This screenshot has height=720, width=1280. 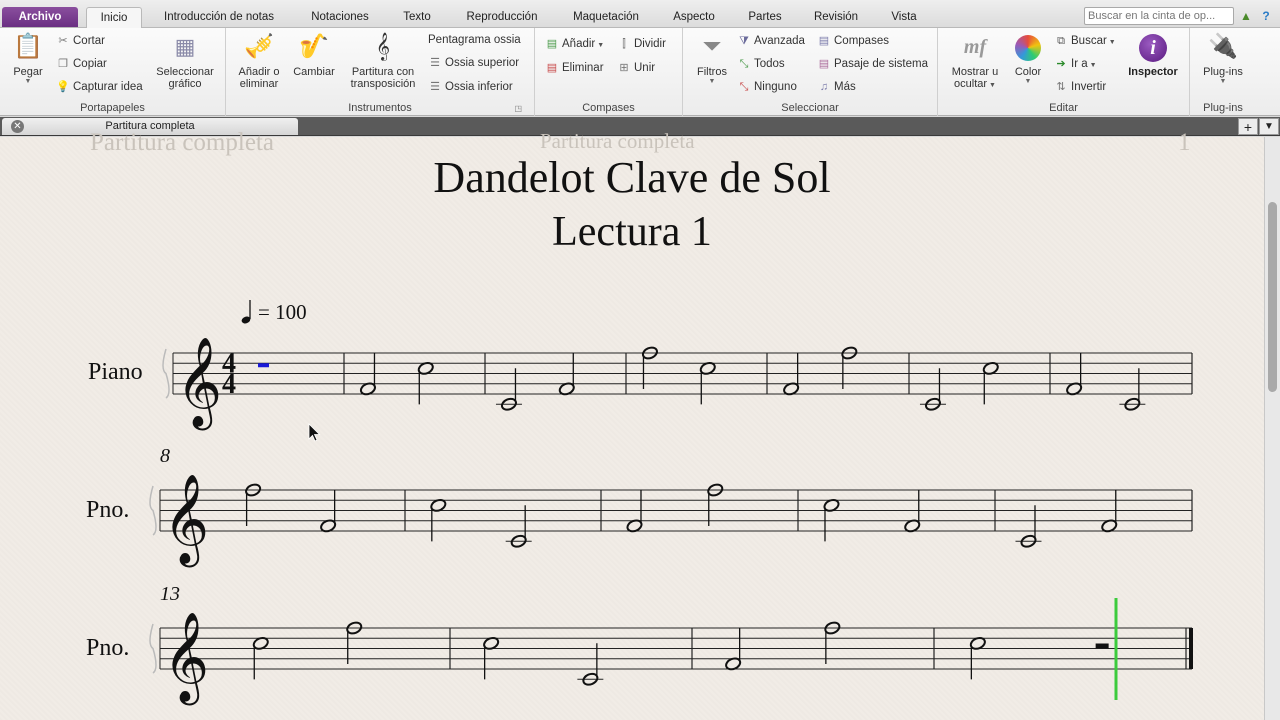 I want to click on group-label-plugins: Plug-ins, so click(x=1223, y=108).